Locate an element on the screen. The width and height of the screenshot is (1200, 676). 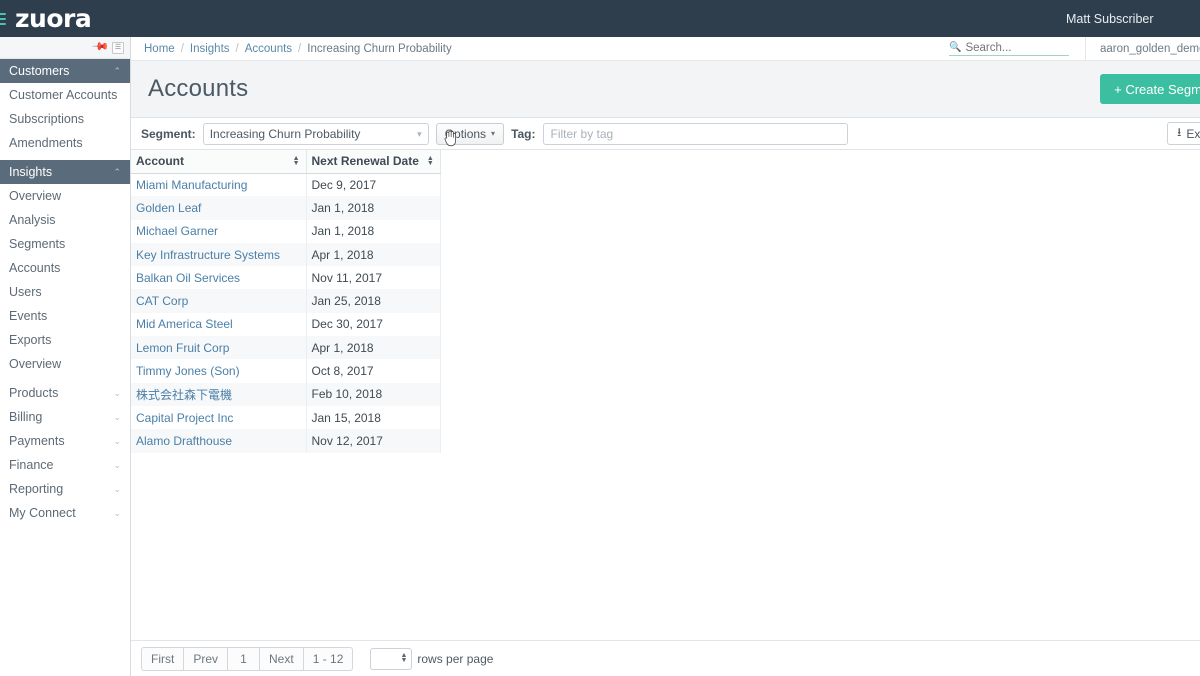
table-row: Miami Manufacturing Dec 9, 2017 is located at coordinates (286, 185).